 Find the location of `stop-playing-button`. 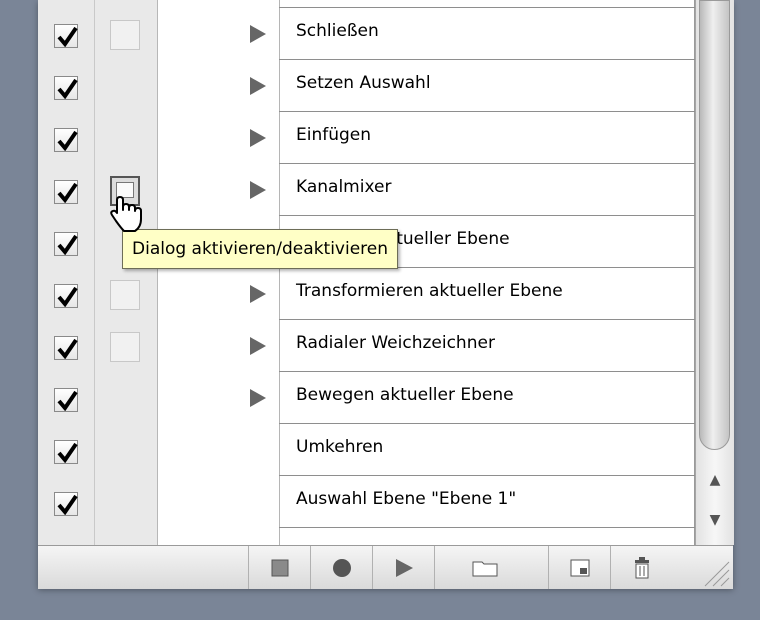

stop-playing-button is located at coordinates (279, 567).